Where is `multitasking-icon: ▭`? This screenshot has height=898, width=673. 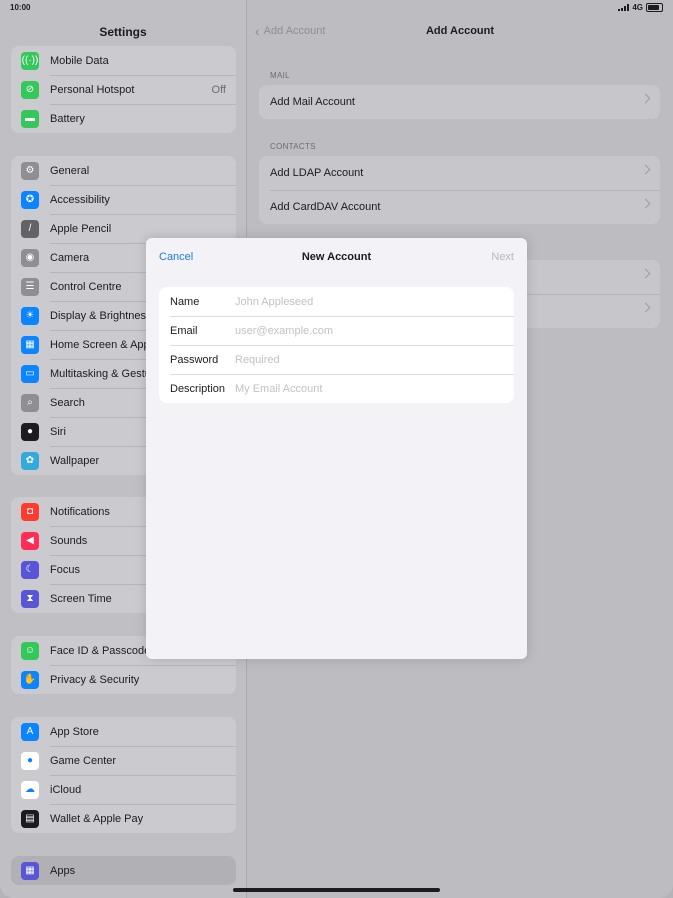
multitasking-icon: ▭ is located at coordinates (30, 373).